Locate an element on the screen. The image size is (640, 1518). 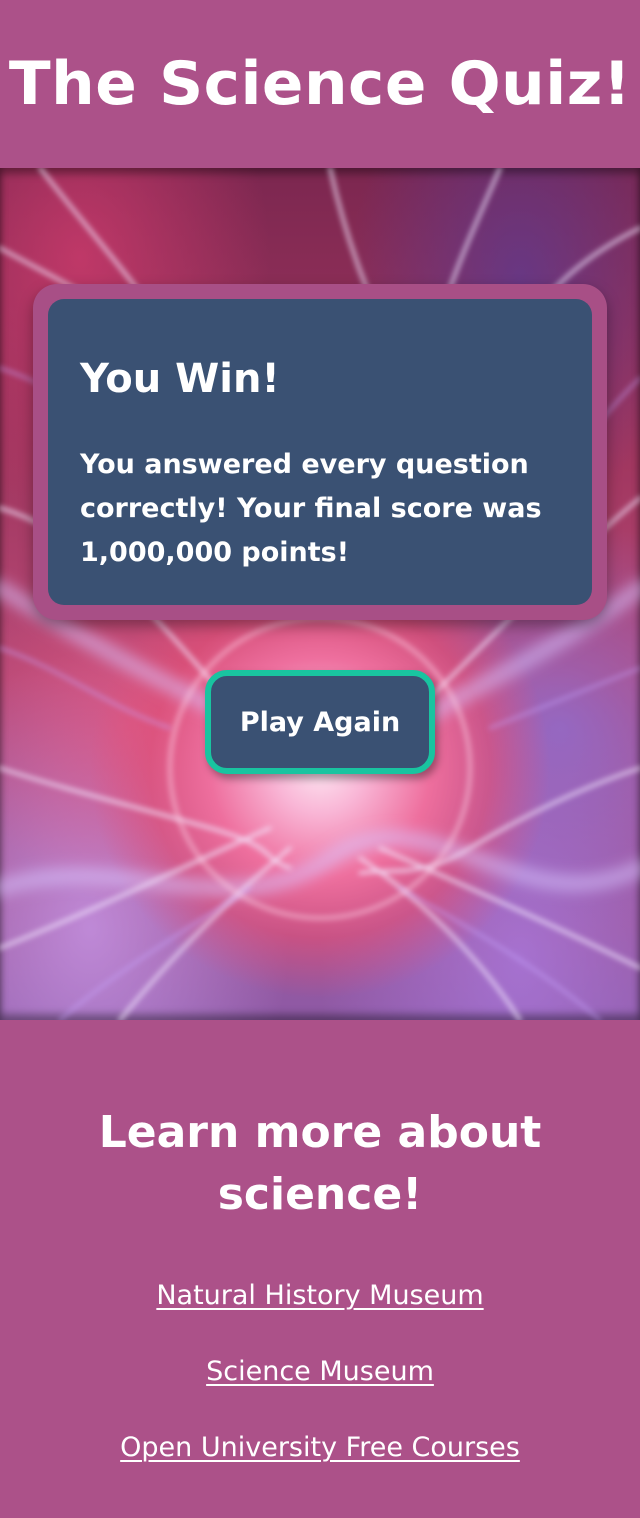
list-item: Open University Free Courses is located at coordinates (320, 1466).